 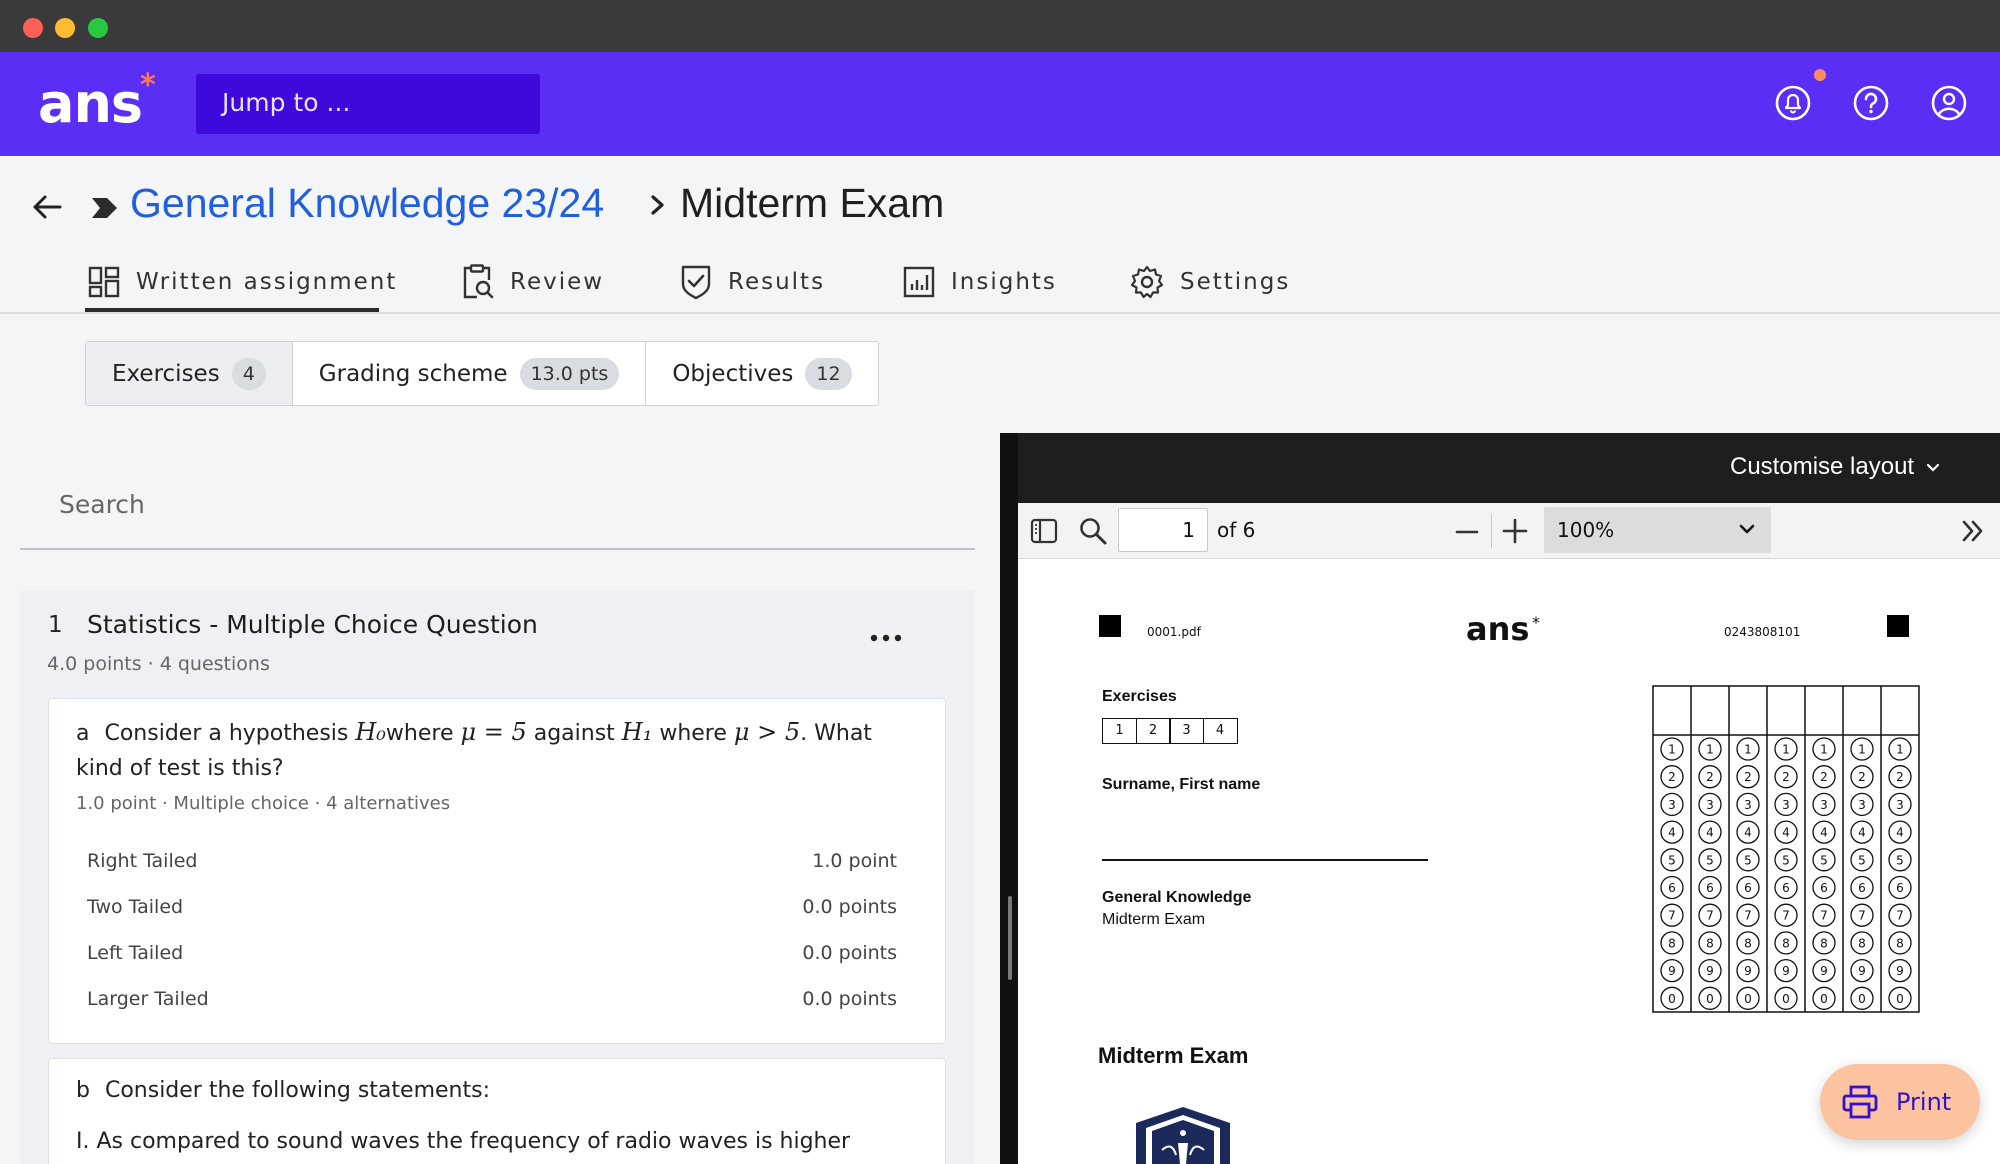 I want to click on more-options-icon, so click(x=886, y=638).